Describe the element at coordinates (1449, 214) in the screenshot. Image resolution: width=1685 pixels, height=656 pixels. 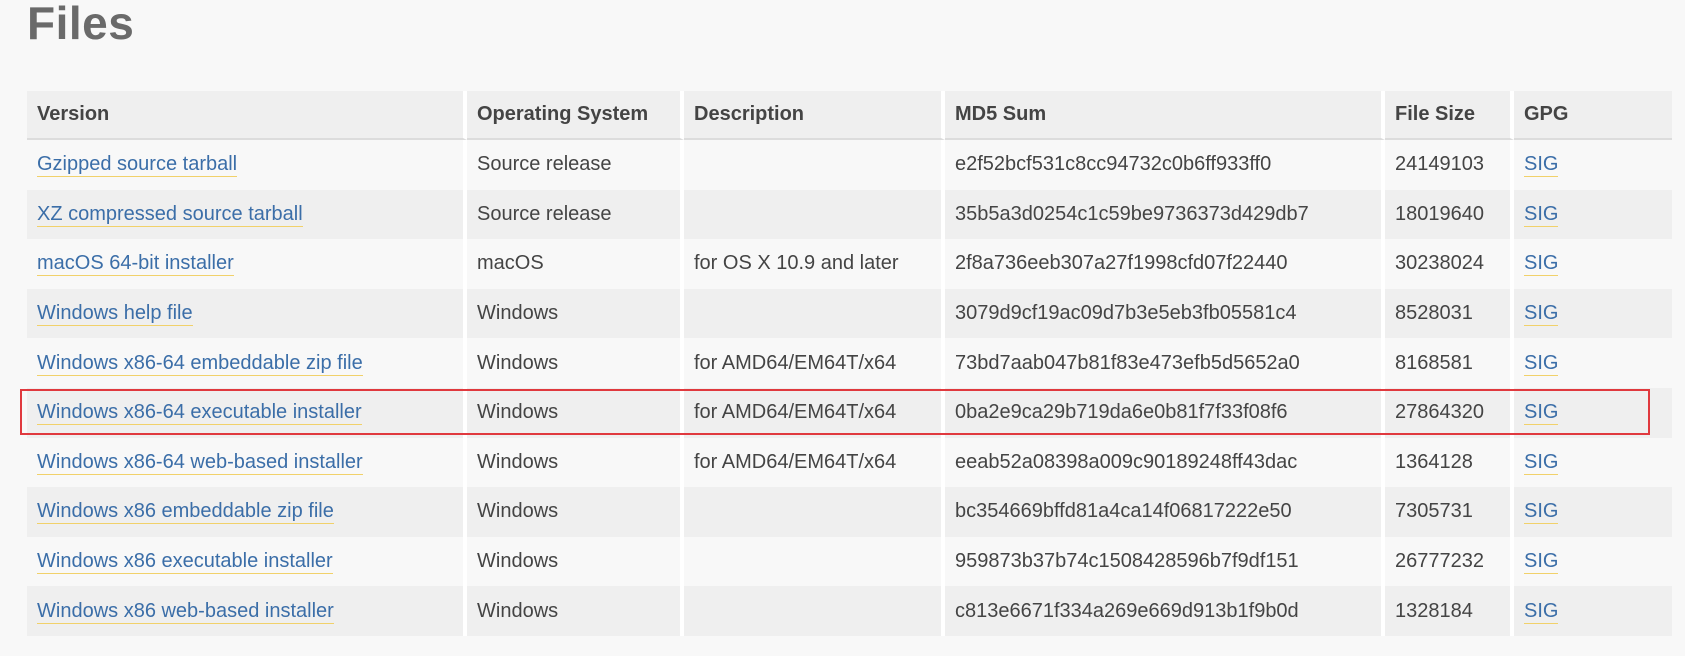
I see `file-size-cell: 18019640` at that location.